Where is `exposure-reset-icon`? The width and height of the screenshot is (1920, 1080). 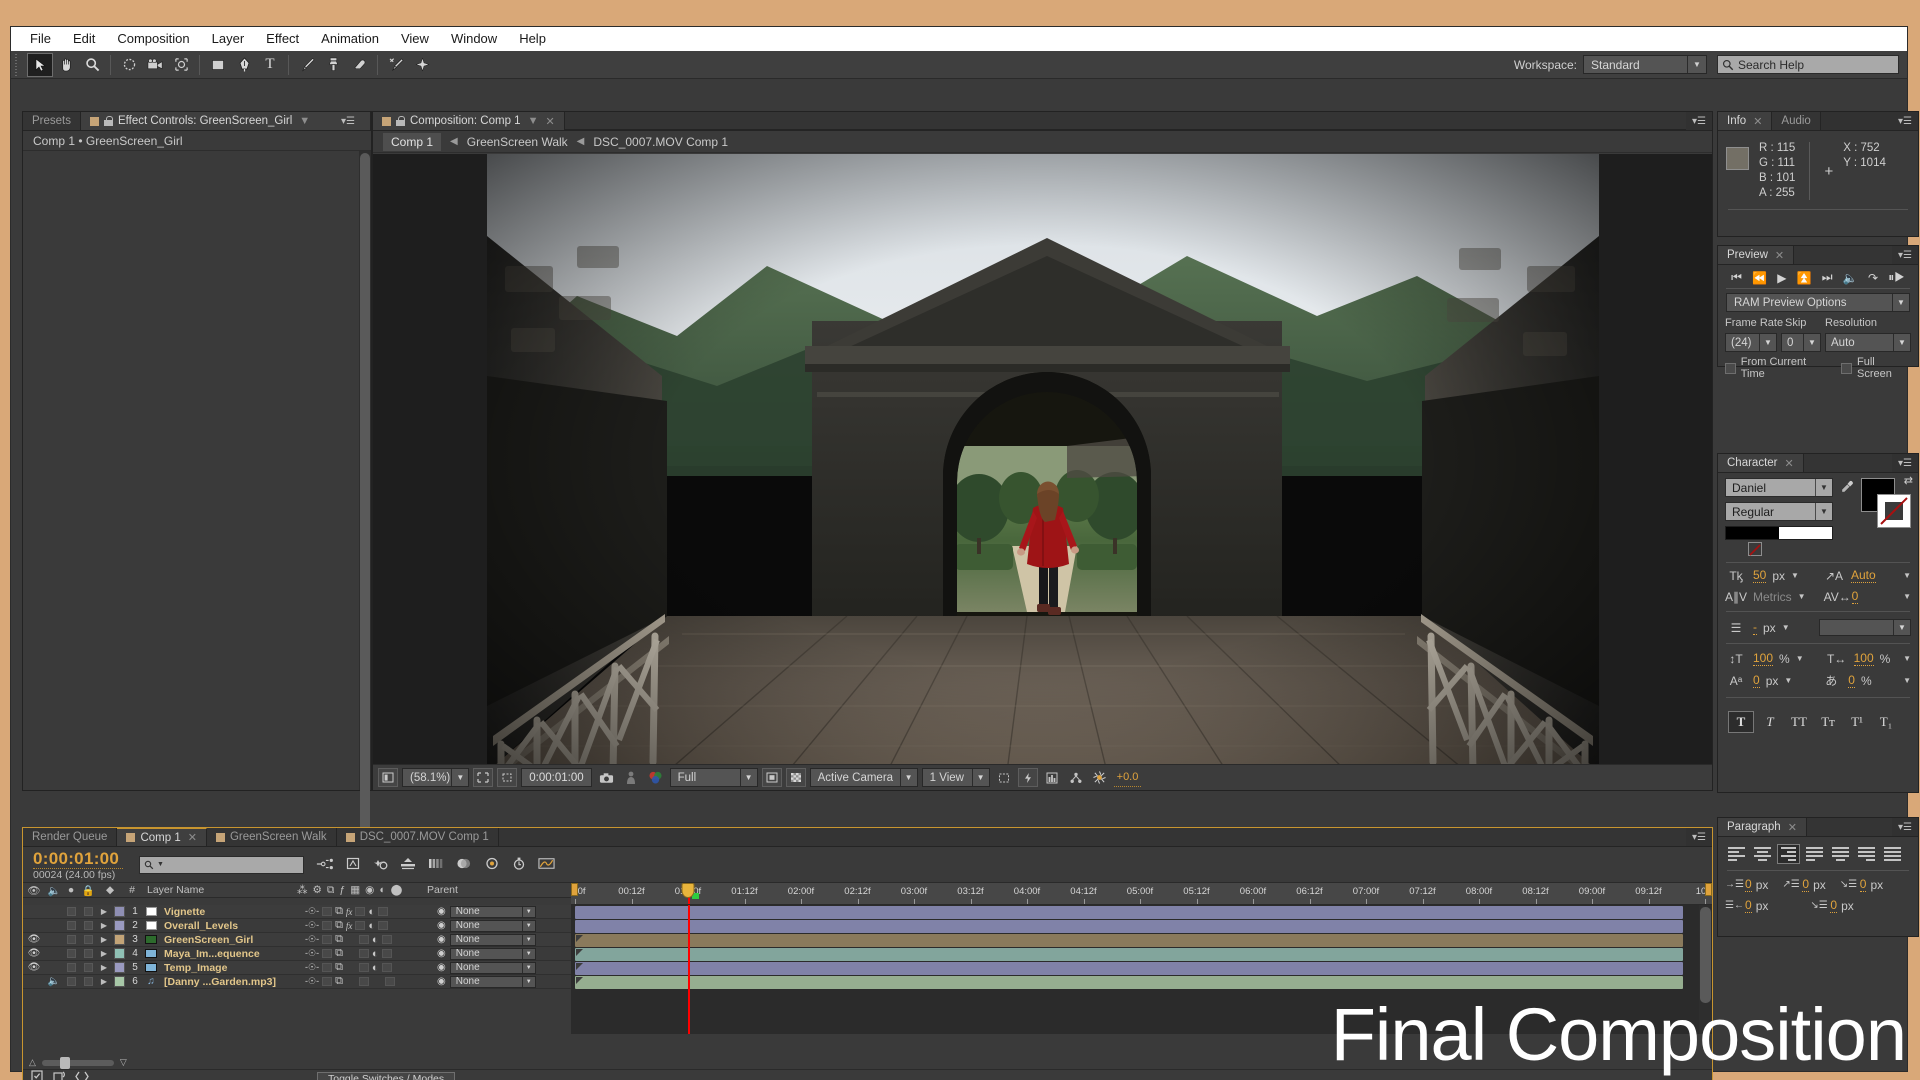
exposure-reset-icon is located at coordinates (1100, 777).